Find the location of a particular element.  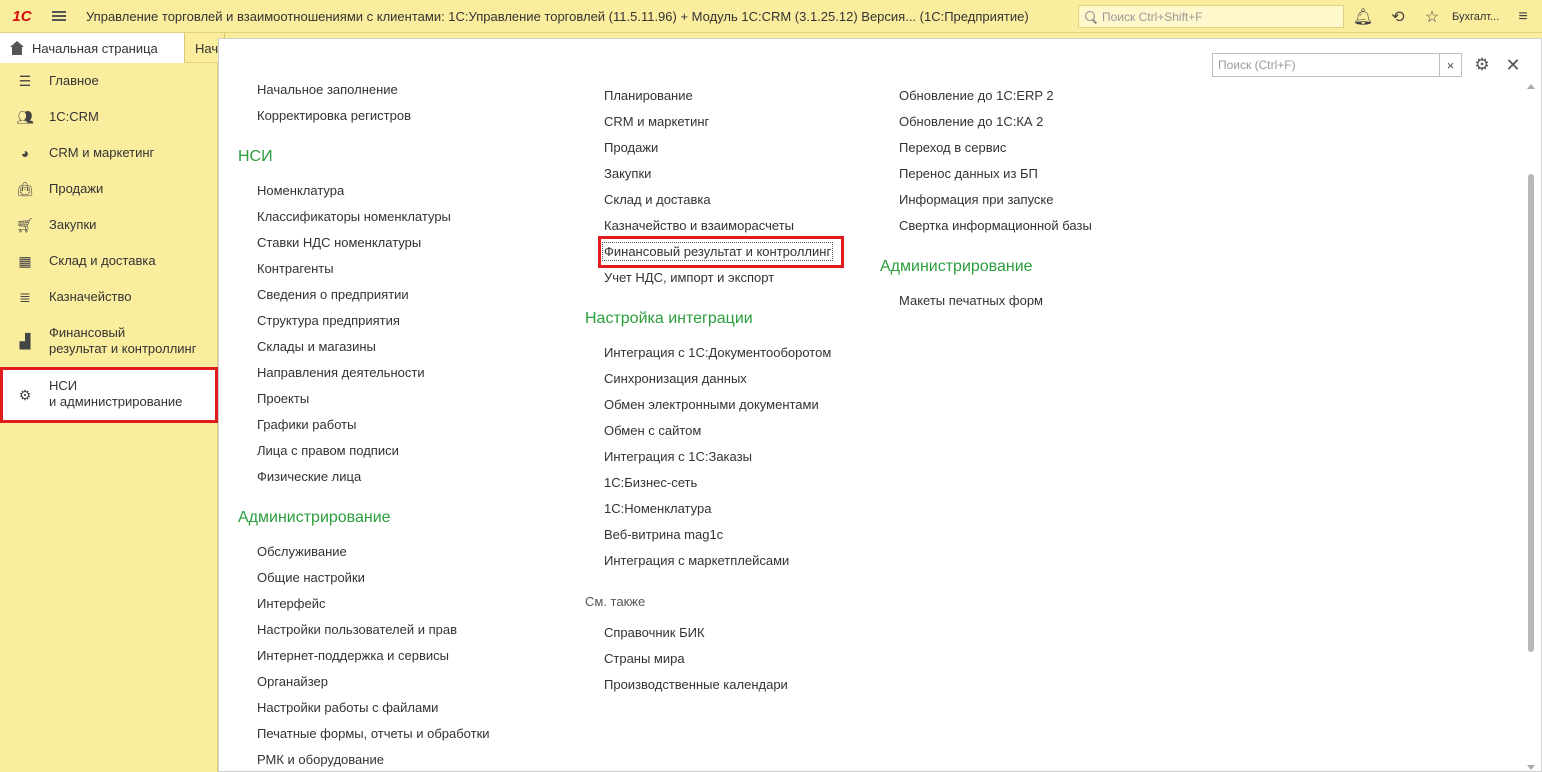

sidebar-item-nsi-admin: ⚙ НСИ и администрирование is located at coordinates (109, 395).